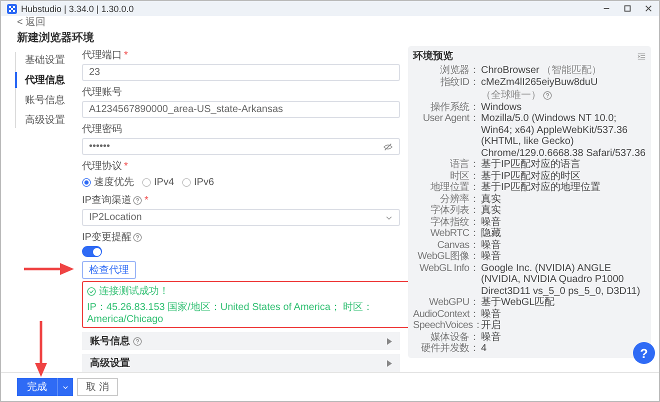 The height and width of the screenshot is (402, 660). Describe the element at coordinates (102, 92) in the screenshot. I see `field-label: 代理账号` at that location.